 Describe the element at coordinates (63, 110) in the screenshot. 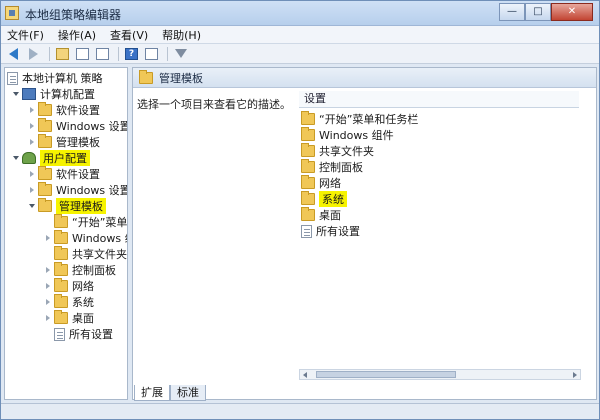

I see `tree-item-computer-software: 软件设置` at that location.